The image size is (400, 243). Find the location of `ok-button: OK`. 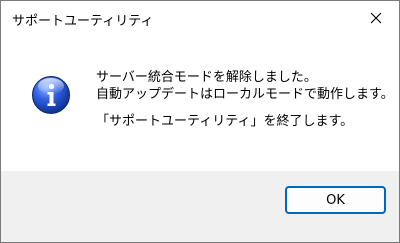

ok-button: OK is located at coordinates (335, 200).